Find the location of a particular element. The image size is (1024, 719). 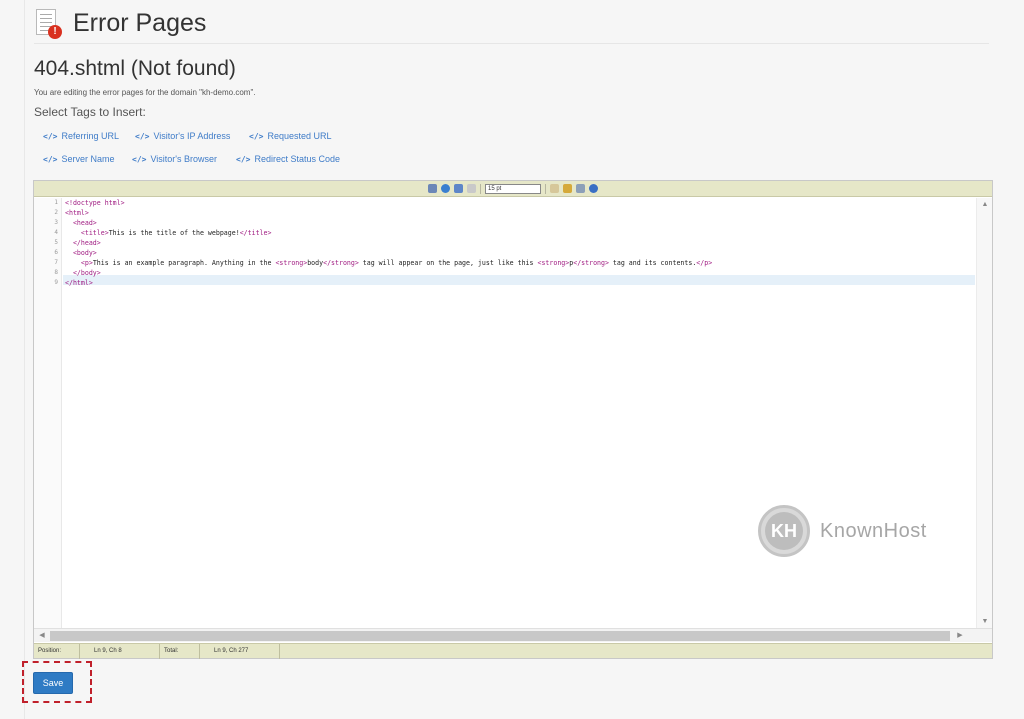

font-size-select: 15 pt is located at coordinates (513, 188).